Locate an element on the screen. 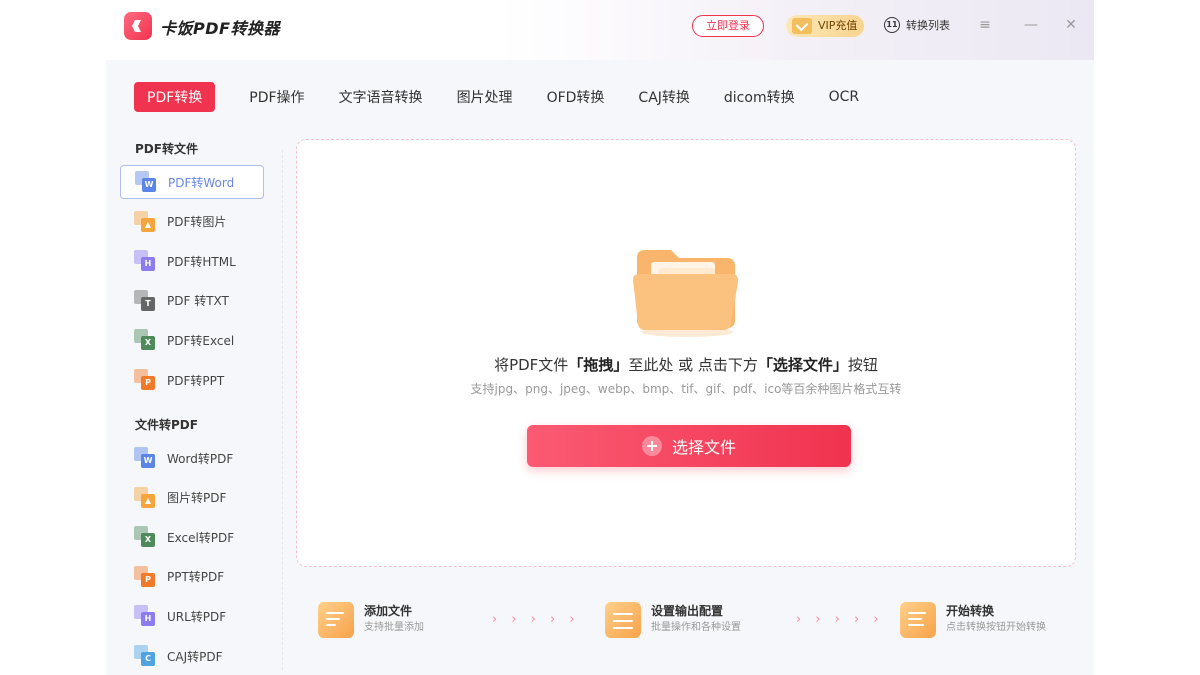 The width and height of the screenshot is (1200, 675). app-title: 卡饭PDF转换器 is located at coordinates (220, 28).